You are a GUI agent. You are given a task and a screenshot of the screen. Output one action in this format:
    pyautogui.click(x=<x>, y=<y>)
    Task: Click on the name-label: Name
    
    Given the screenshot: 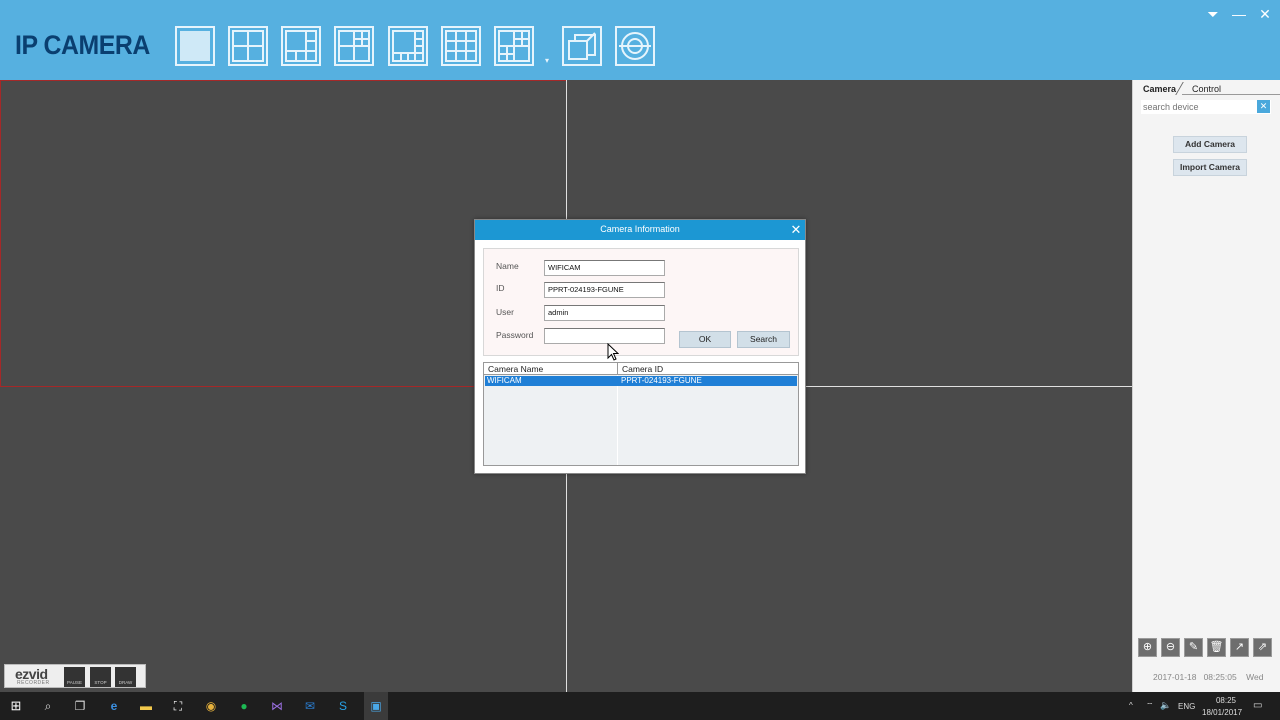 What is the action you would take?
    pyautogui.click(x=507, y=266)
    